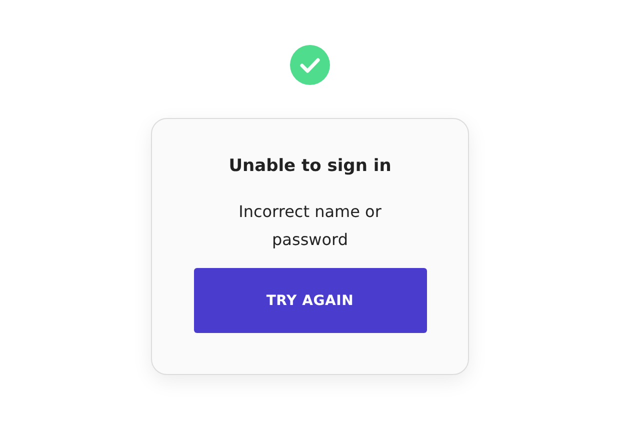  I want to click on try-again-button: TRY AGAIN, so click(310, 300).